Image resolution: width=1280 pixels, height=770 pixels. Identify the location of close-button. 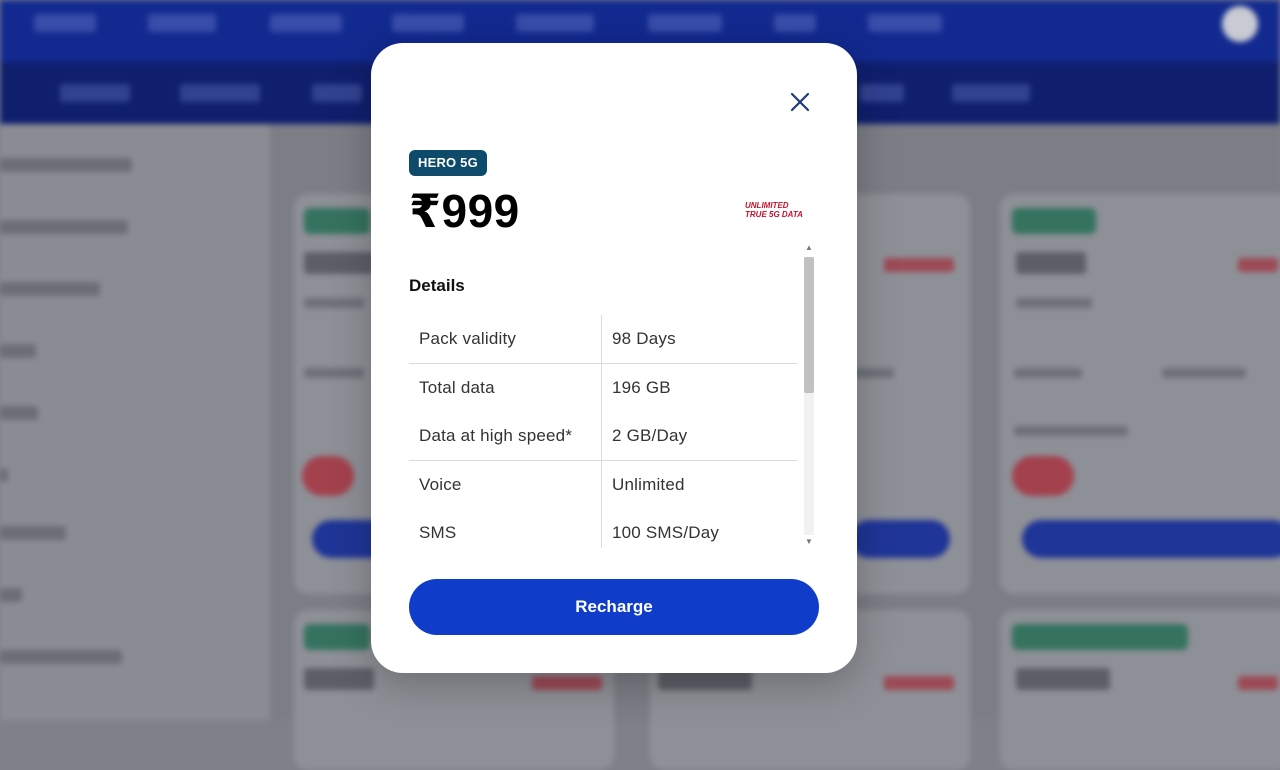
(800, 102).